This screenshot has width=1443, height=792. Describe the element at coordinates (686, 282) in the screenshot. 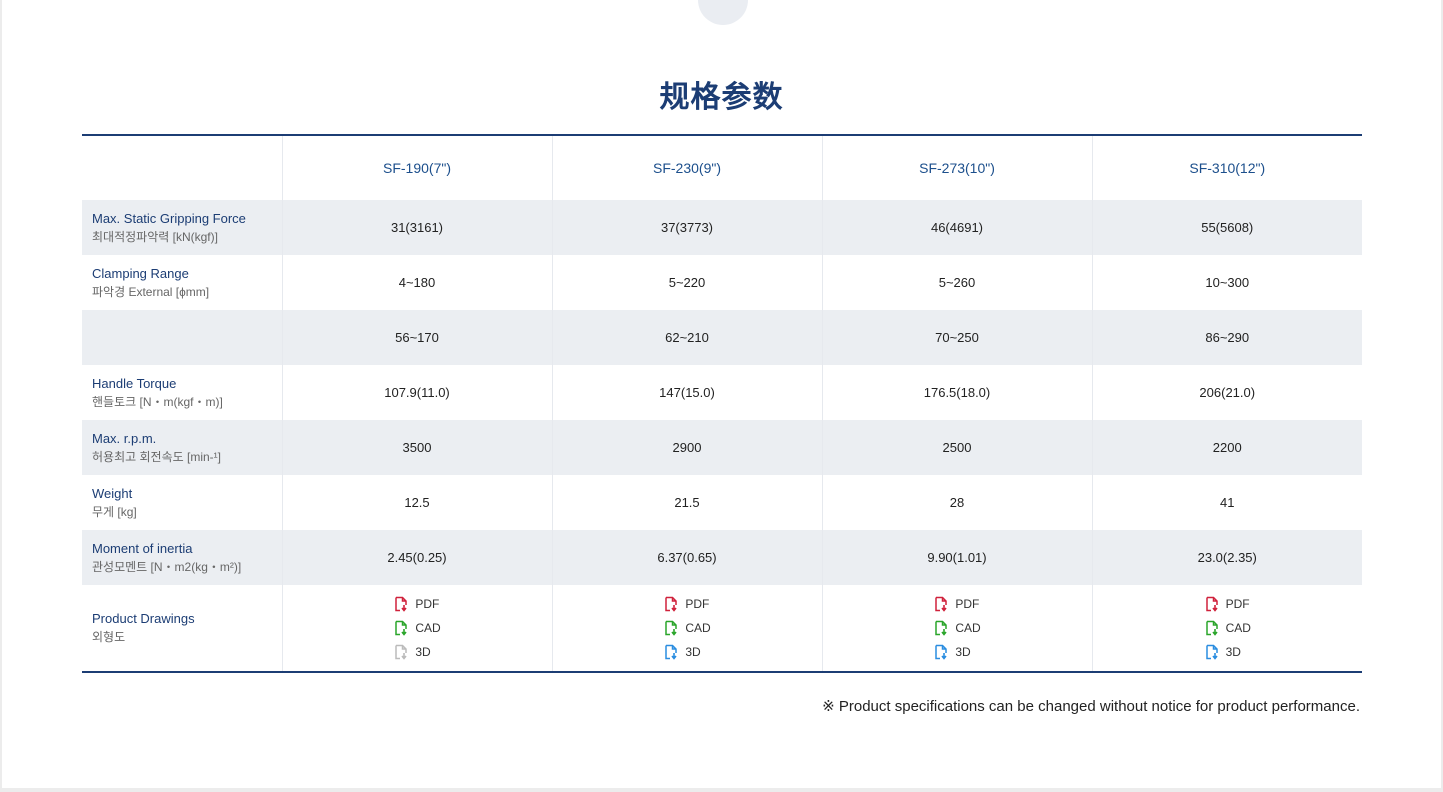

I see `spec-value: 5~220` at that location.